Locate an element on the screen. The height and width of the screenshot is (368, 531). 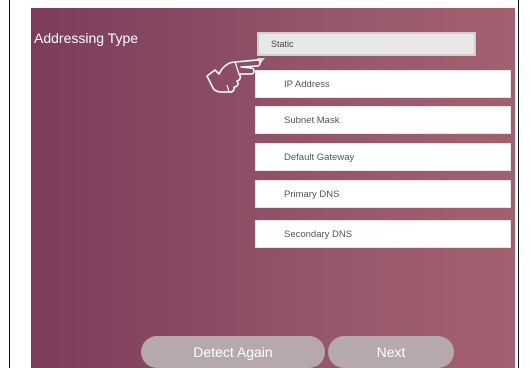
hand-pointer-icon is located at coordinates (233, 76).